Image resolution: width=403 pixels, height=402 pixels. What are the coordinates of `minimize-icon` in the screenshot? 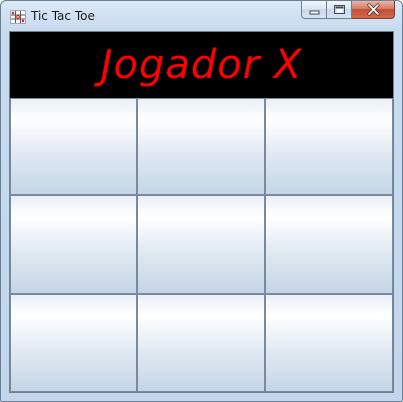 It's located at (314, 12).